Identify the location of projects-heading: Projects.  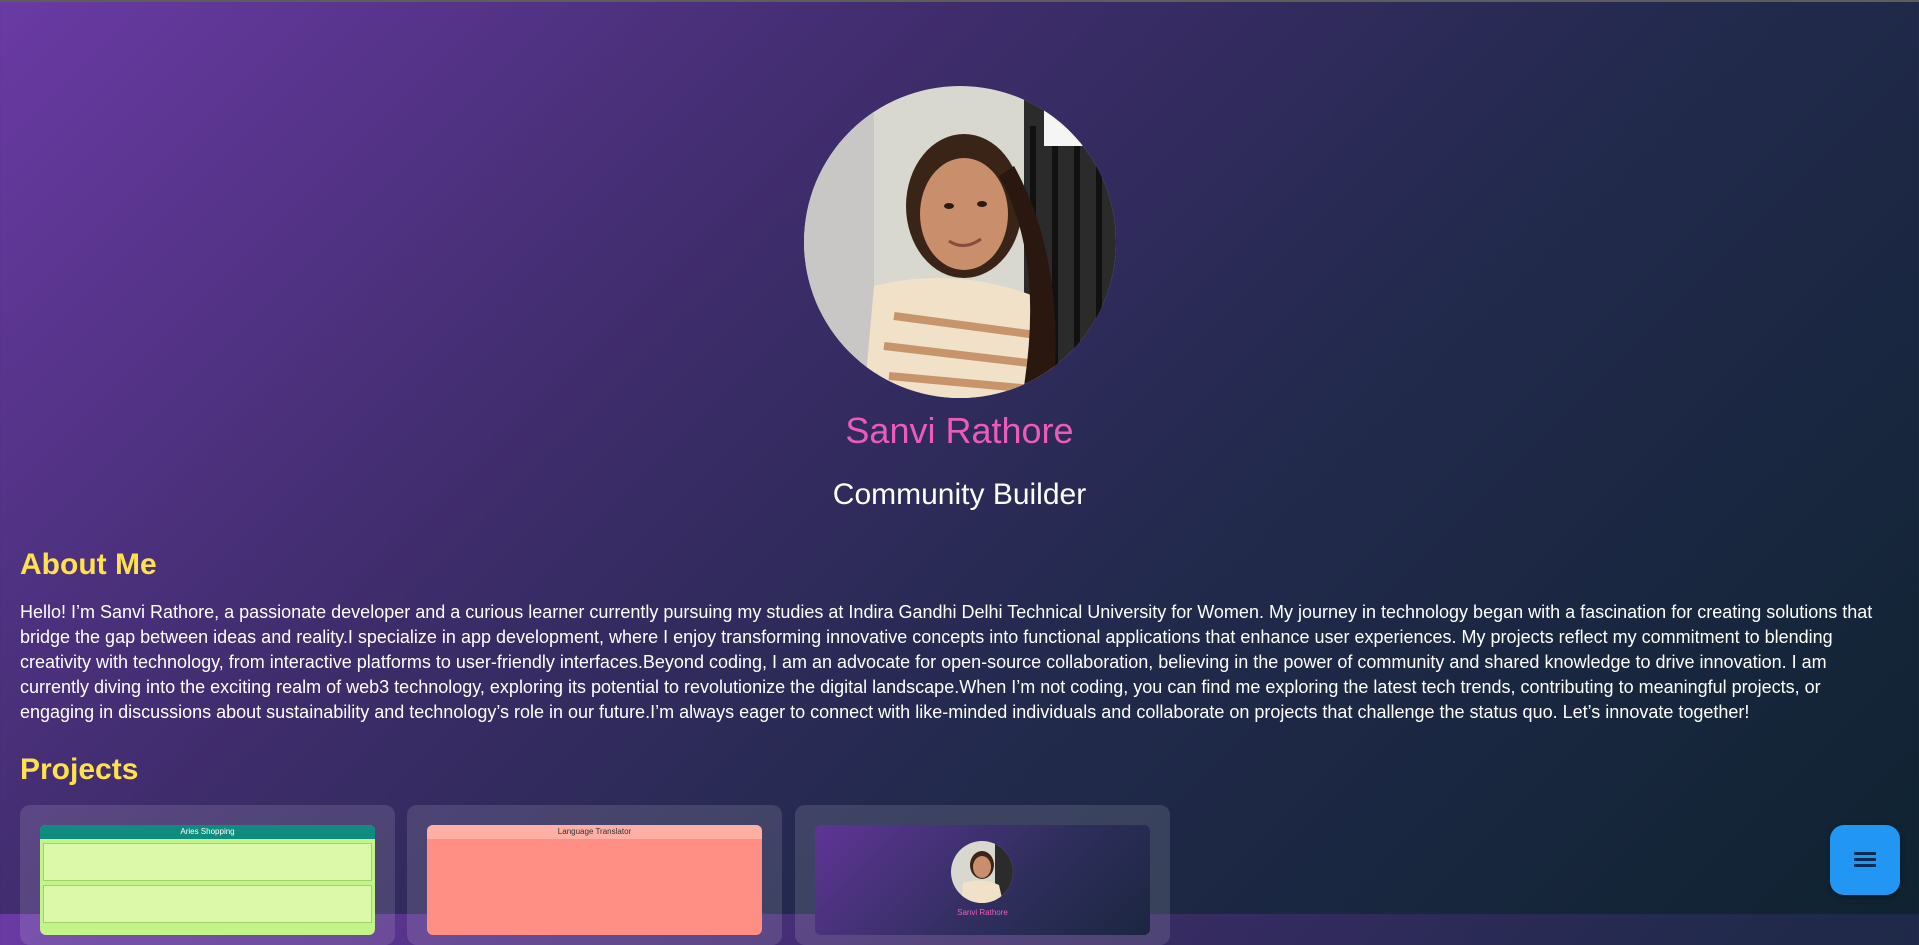
(79, 769).